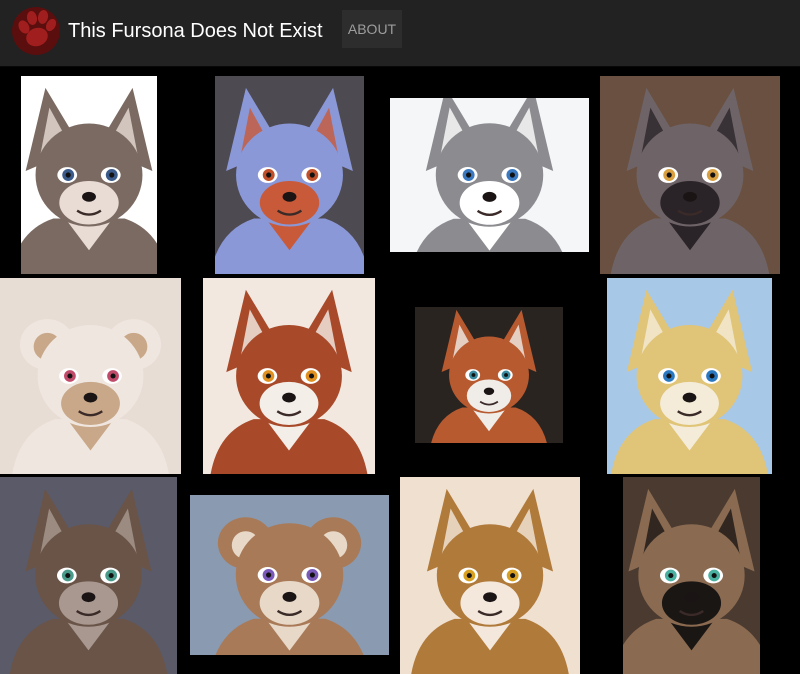 The image size is (800, 674). I want to click on red-panda-image, so click(489, 375).